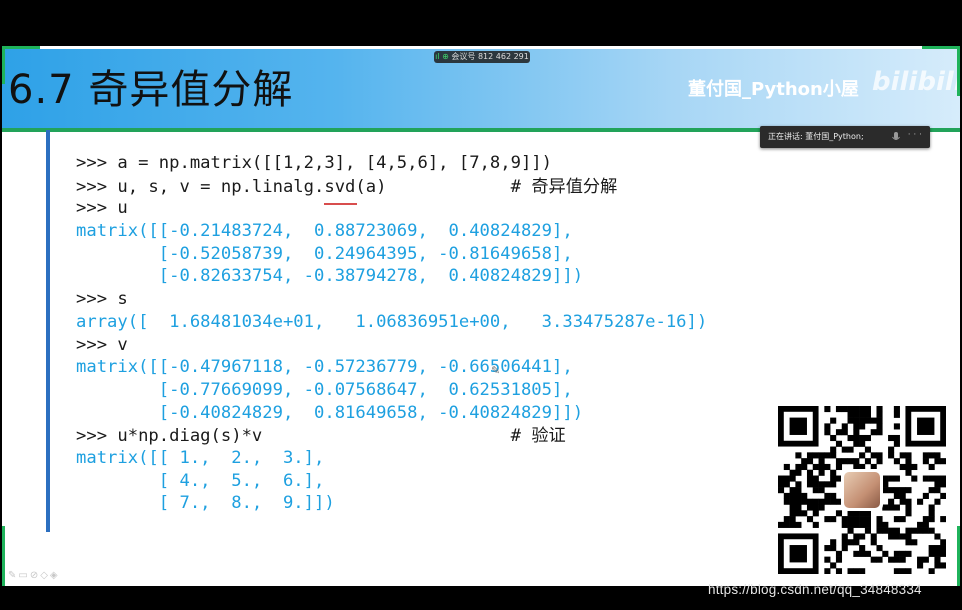 The image size is (962, 610). I want to click on code-input-line: >>> s, so click(391, 299).